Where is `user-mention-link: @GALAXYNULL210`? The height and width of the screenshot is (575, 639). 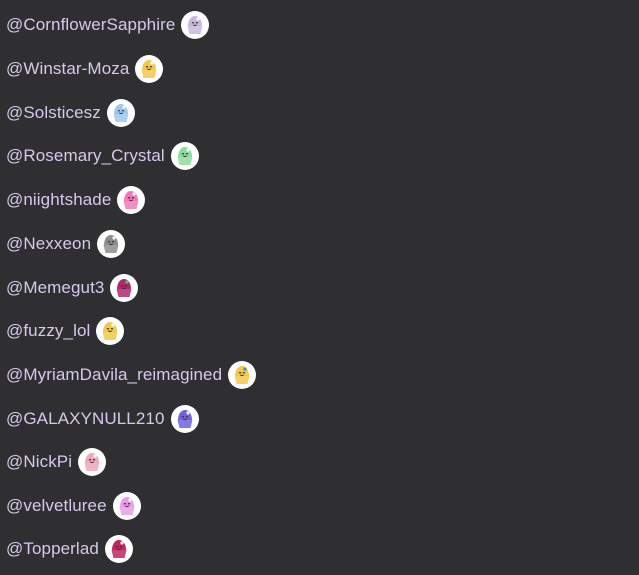 user-mention-link: @GALAXYNULL210 is located at coordinates (85, 419).